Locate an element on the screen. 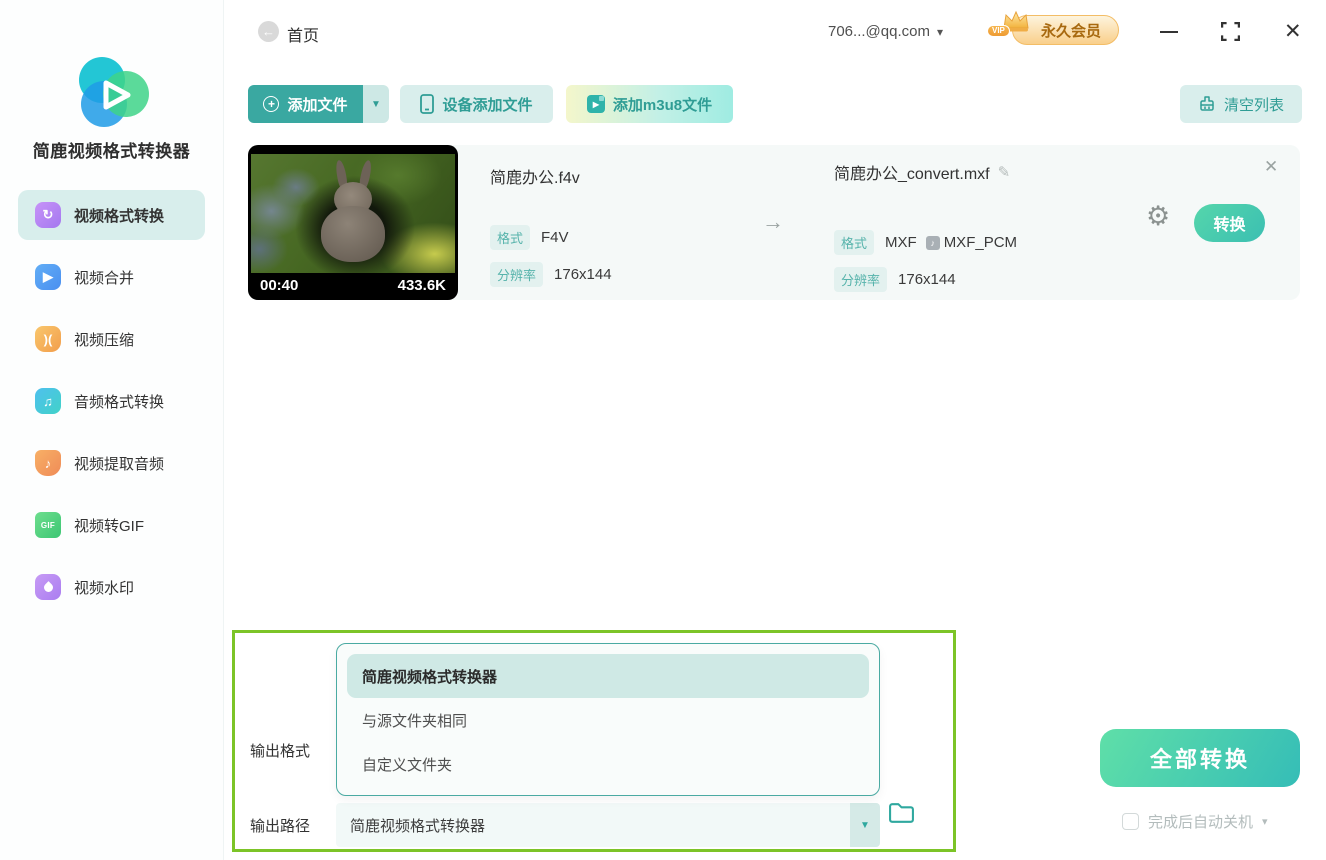  source-resolution-line: 分辨率 176x144 is located at coordinates (551, 274).